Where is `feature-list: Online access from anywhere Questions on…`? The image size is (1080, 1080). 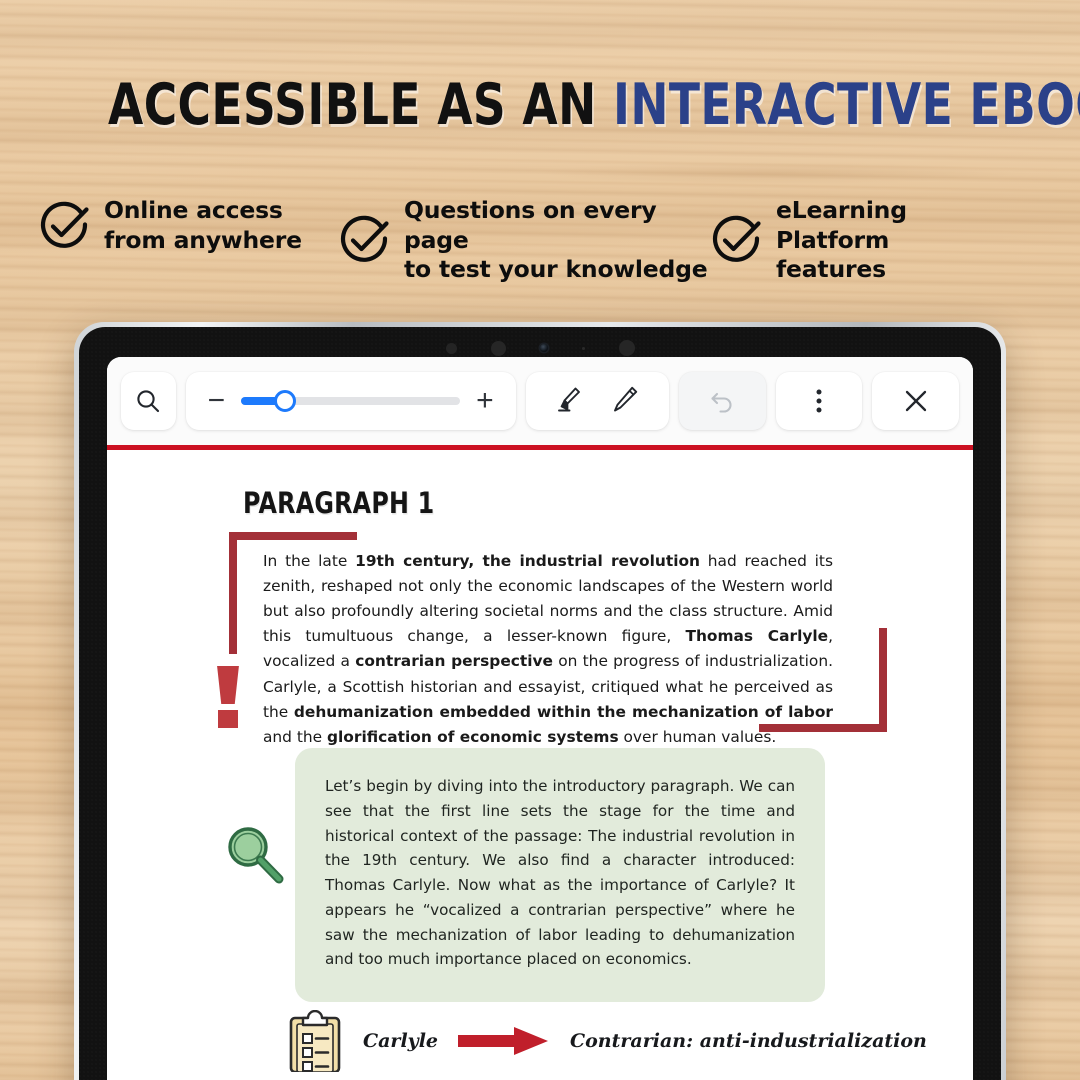
feature-list: Online access from anywhere Questions on… is located at coordinates (540, 240).